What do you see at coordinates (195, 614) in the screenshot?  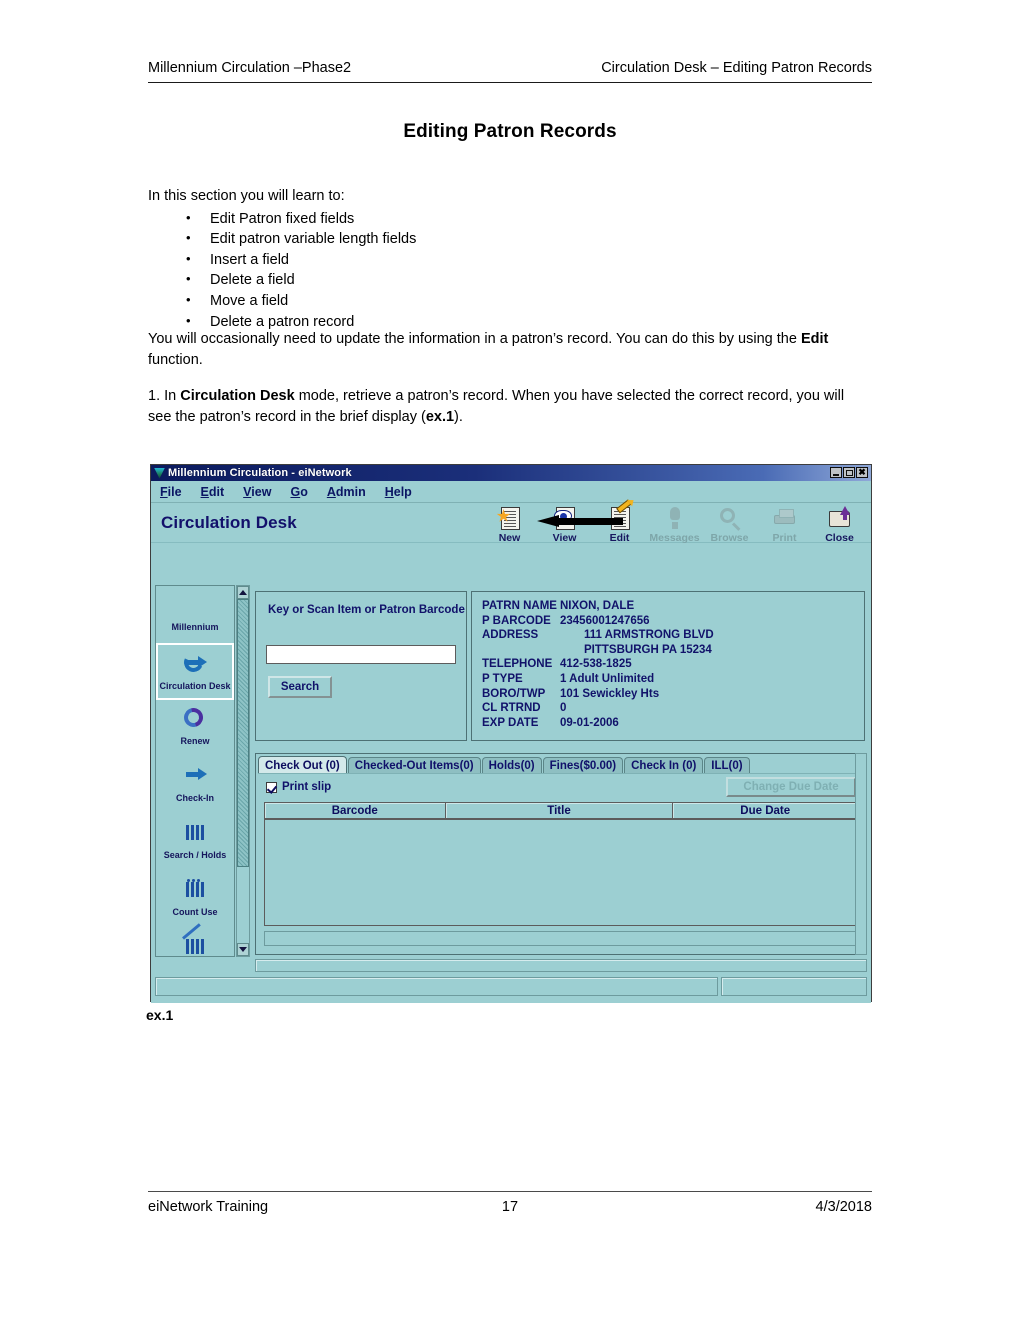 I see `sidebar-item-millennium: Millennium` at bounding box center [195, 614].